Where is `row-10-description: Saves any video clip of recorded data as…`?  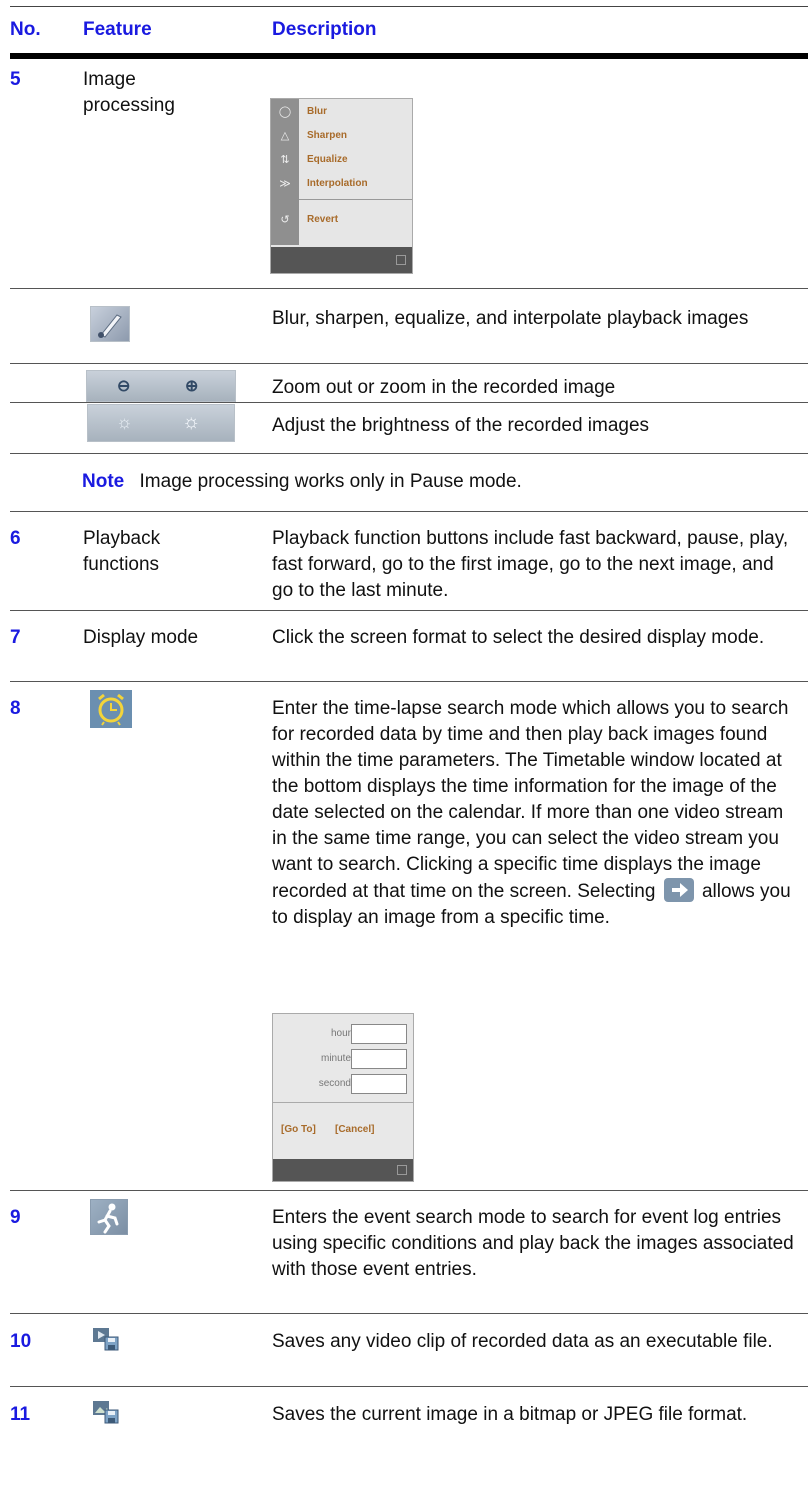
row-10-description: Saves any video clip of recorded data as… is located at coordinates (522, 1341).